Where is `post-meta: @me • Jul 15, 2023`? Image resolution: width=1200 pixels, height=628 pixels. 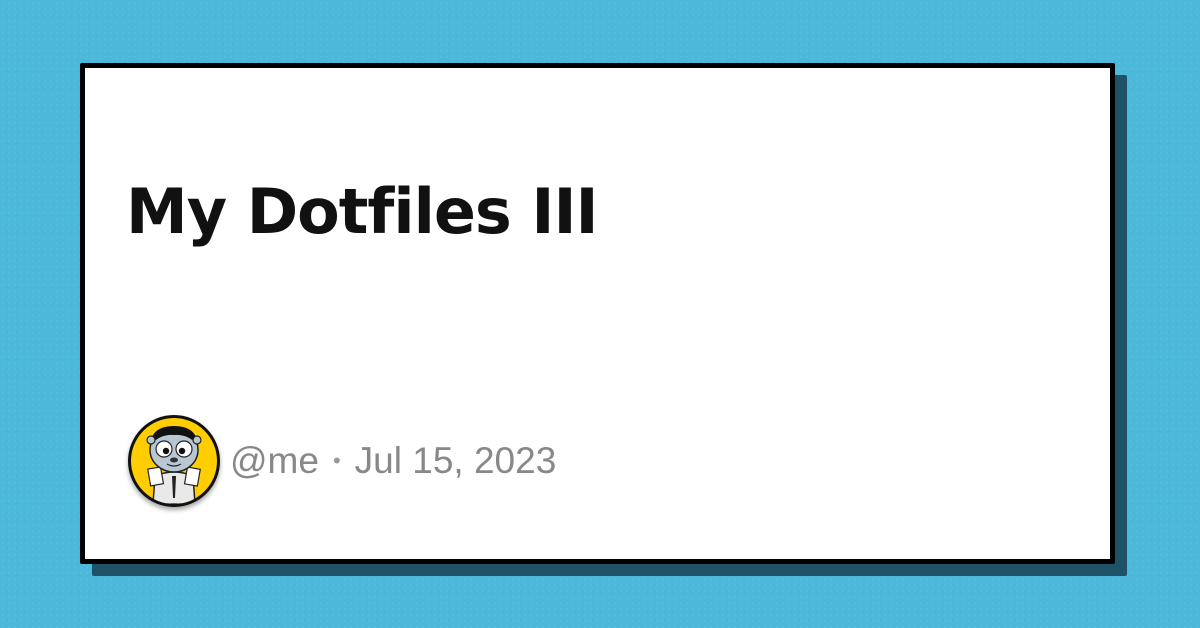 post-meta: @me • Jul 15, 2023 is located at coordinates (342, 461).